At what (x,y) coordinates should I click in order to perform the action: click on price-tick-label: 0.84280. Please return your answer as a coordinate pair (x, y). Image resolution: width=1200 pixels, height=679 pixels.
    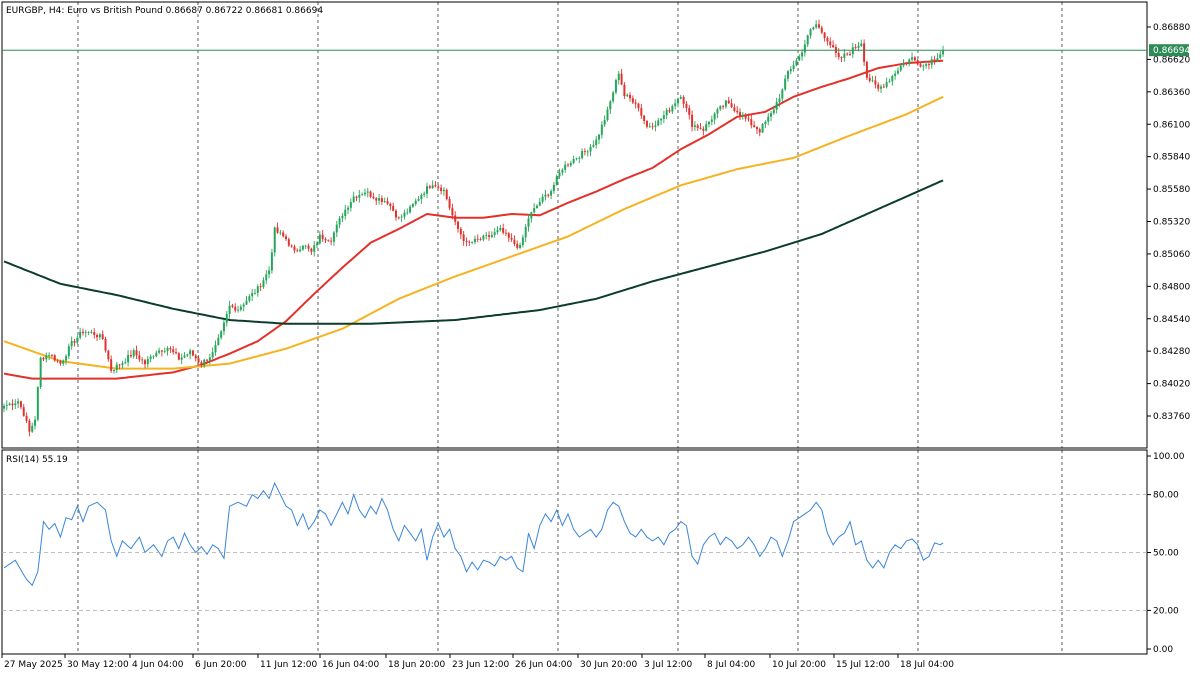
    Looking at the image, I should click on (1171, 352).